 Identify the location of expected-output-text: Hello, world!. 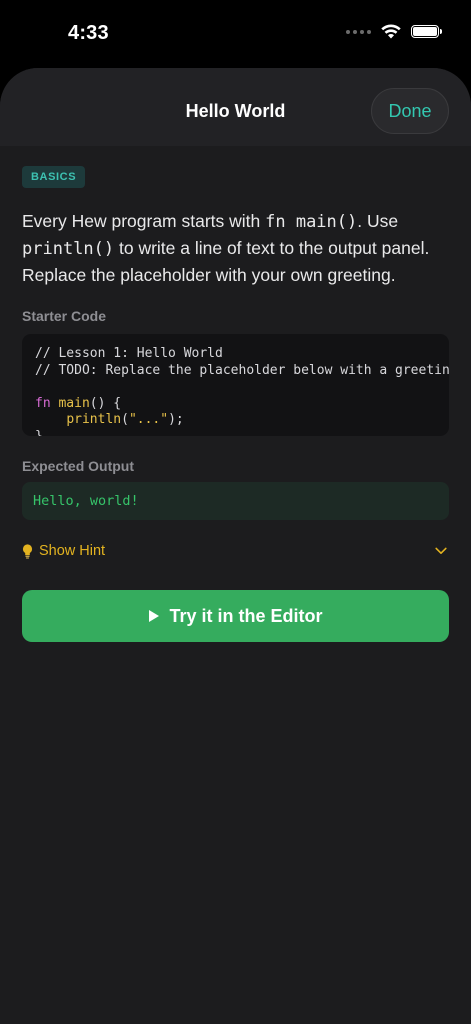
(86, 501).